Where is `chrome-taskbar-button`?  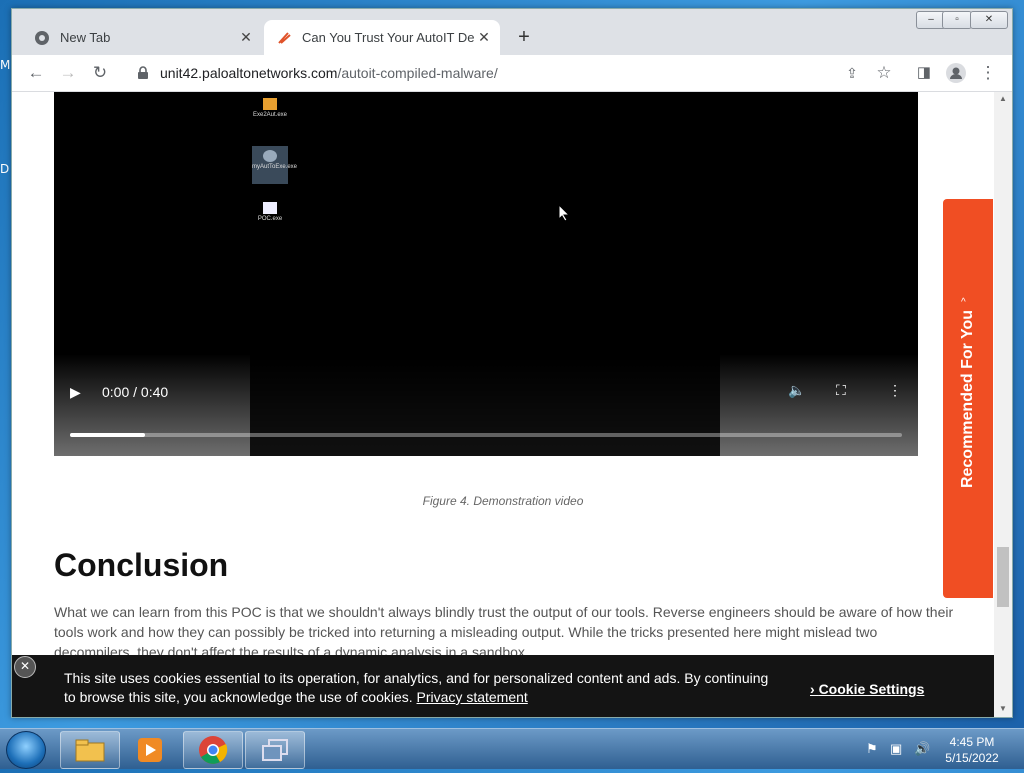
chrome-taskbar-button is located at coordinates (213, 750).